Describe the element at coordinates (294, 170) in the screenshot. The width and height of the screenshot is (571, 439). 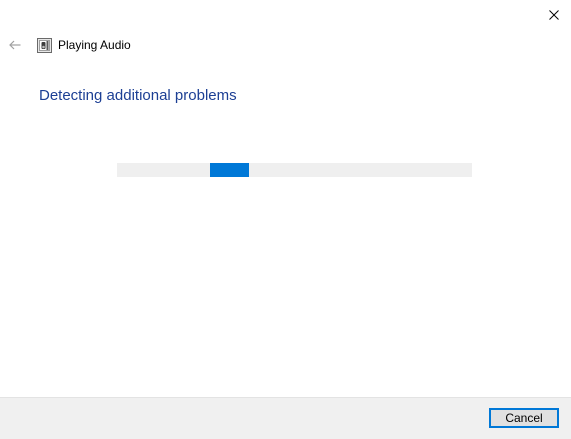
I see `progress-bar` at that location.